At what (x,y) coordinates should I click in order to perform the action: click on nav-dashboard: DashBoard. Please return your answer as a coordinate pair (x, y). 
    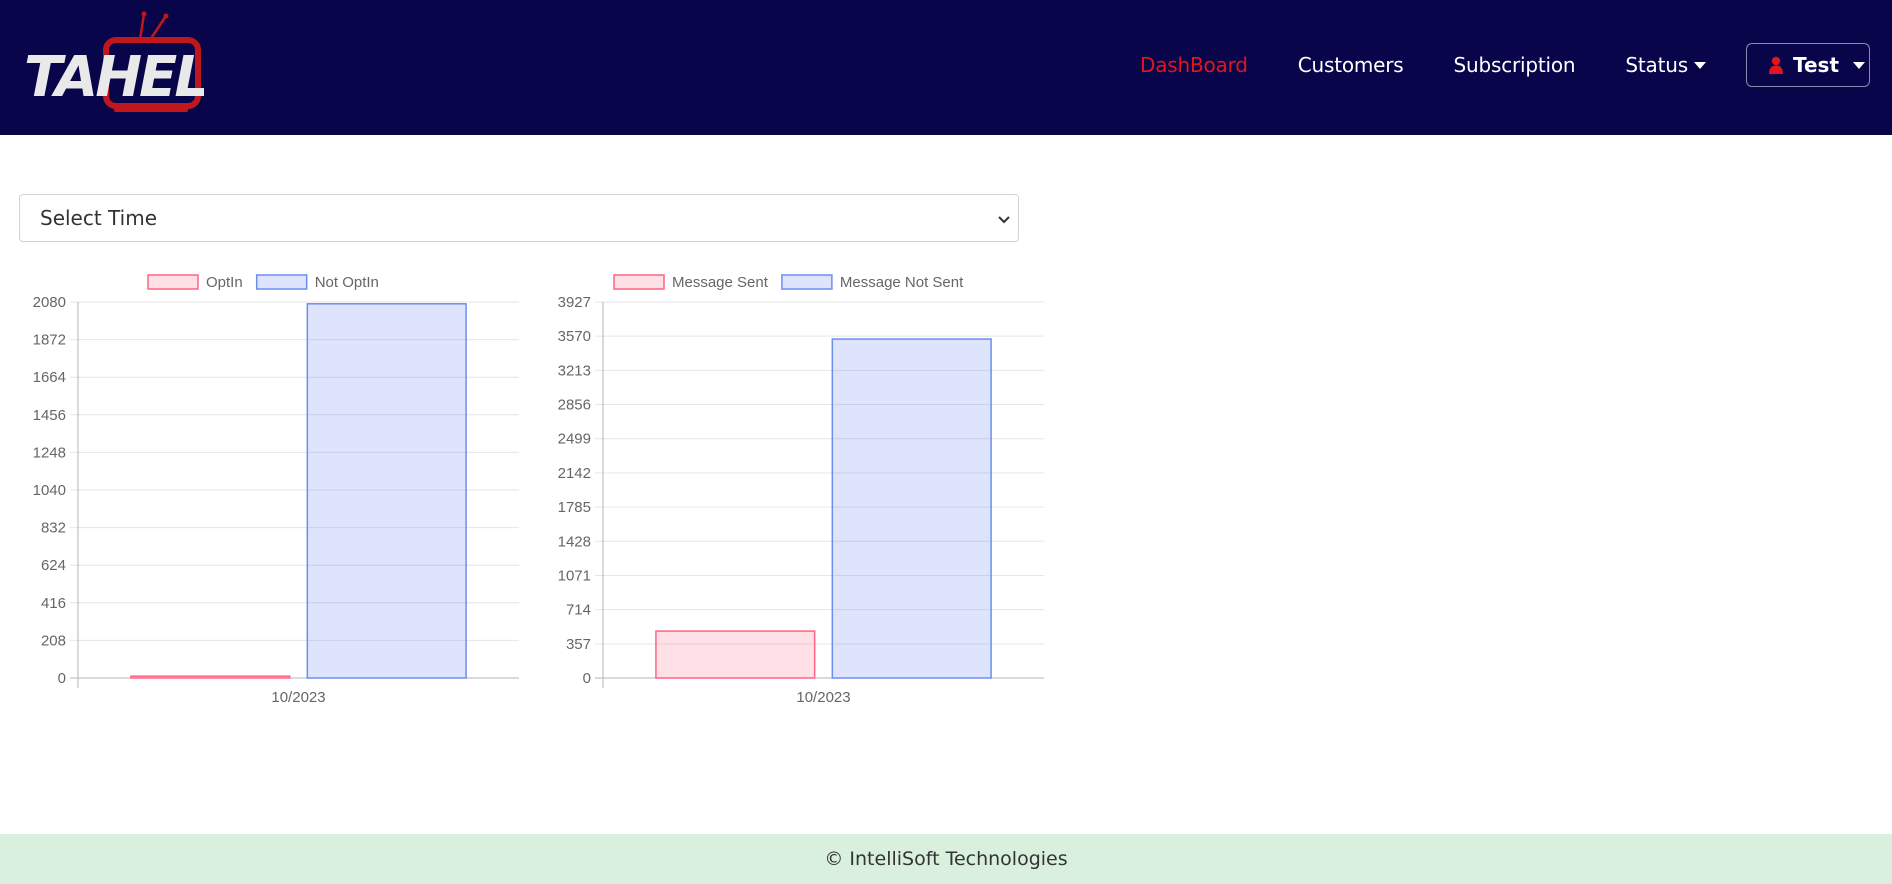
    Looking at the image, I should click on (1194, 65).